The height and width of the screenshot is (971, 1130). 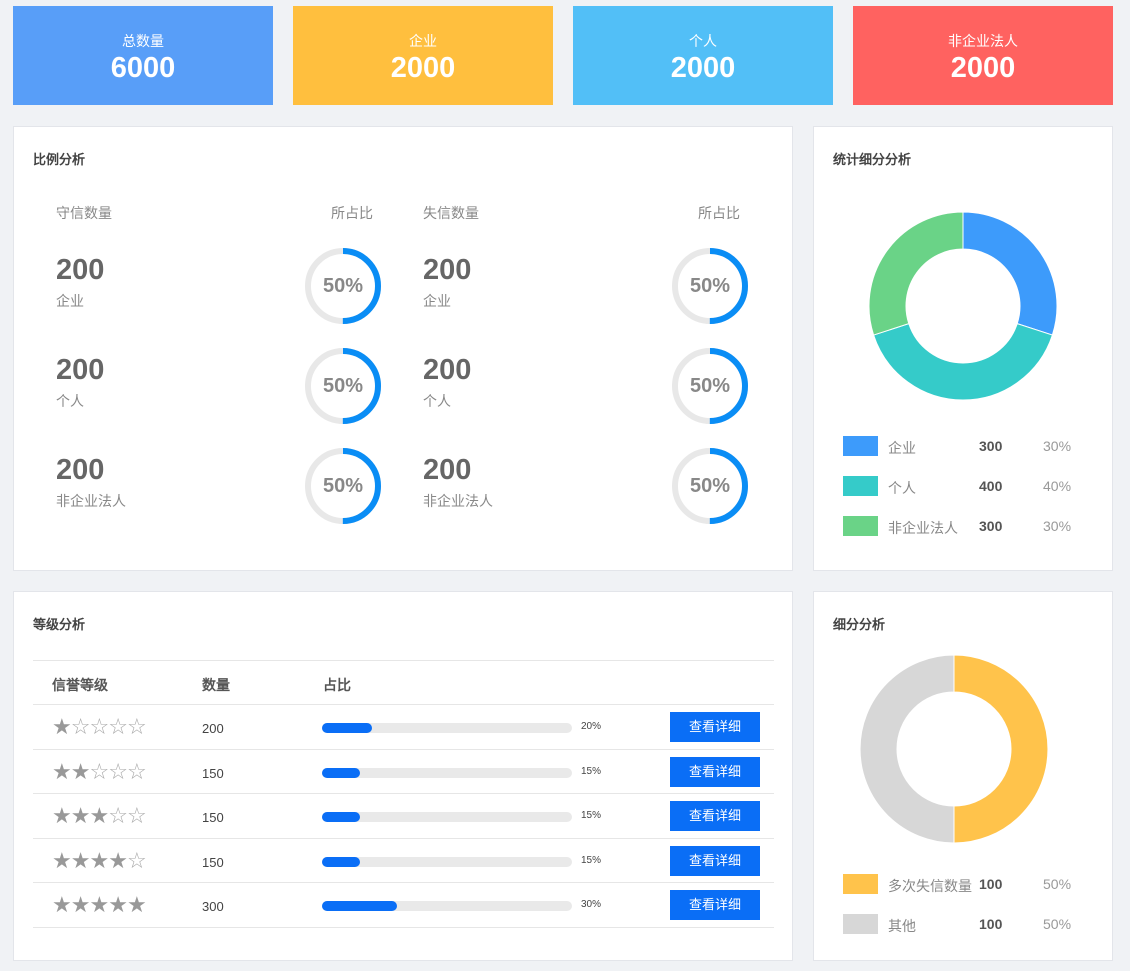 I want to click on distrust-item: 200 非企业法人, so click(x=458, y=482).